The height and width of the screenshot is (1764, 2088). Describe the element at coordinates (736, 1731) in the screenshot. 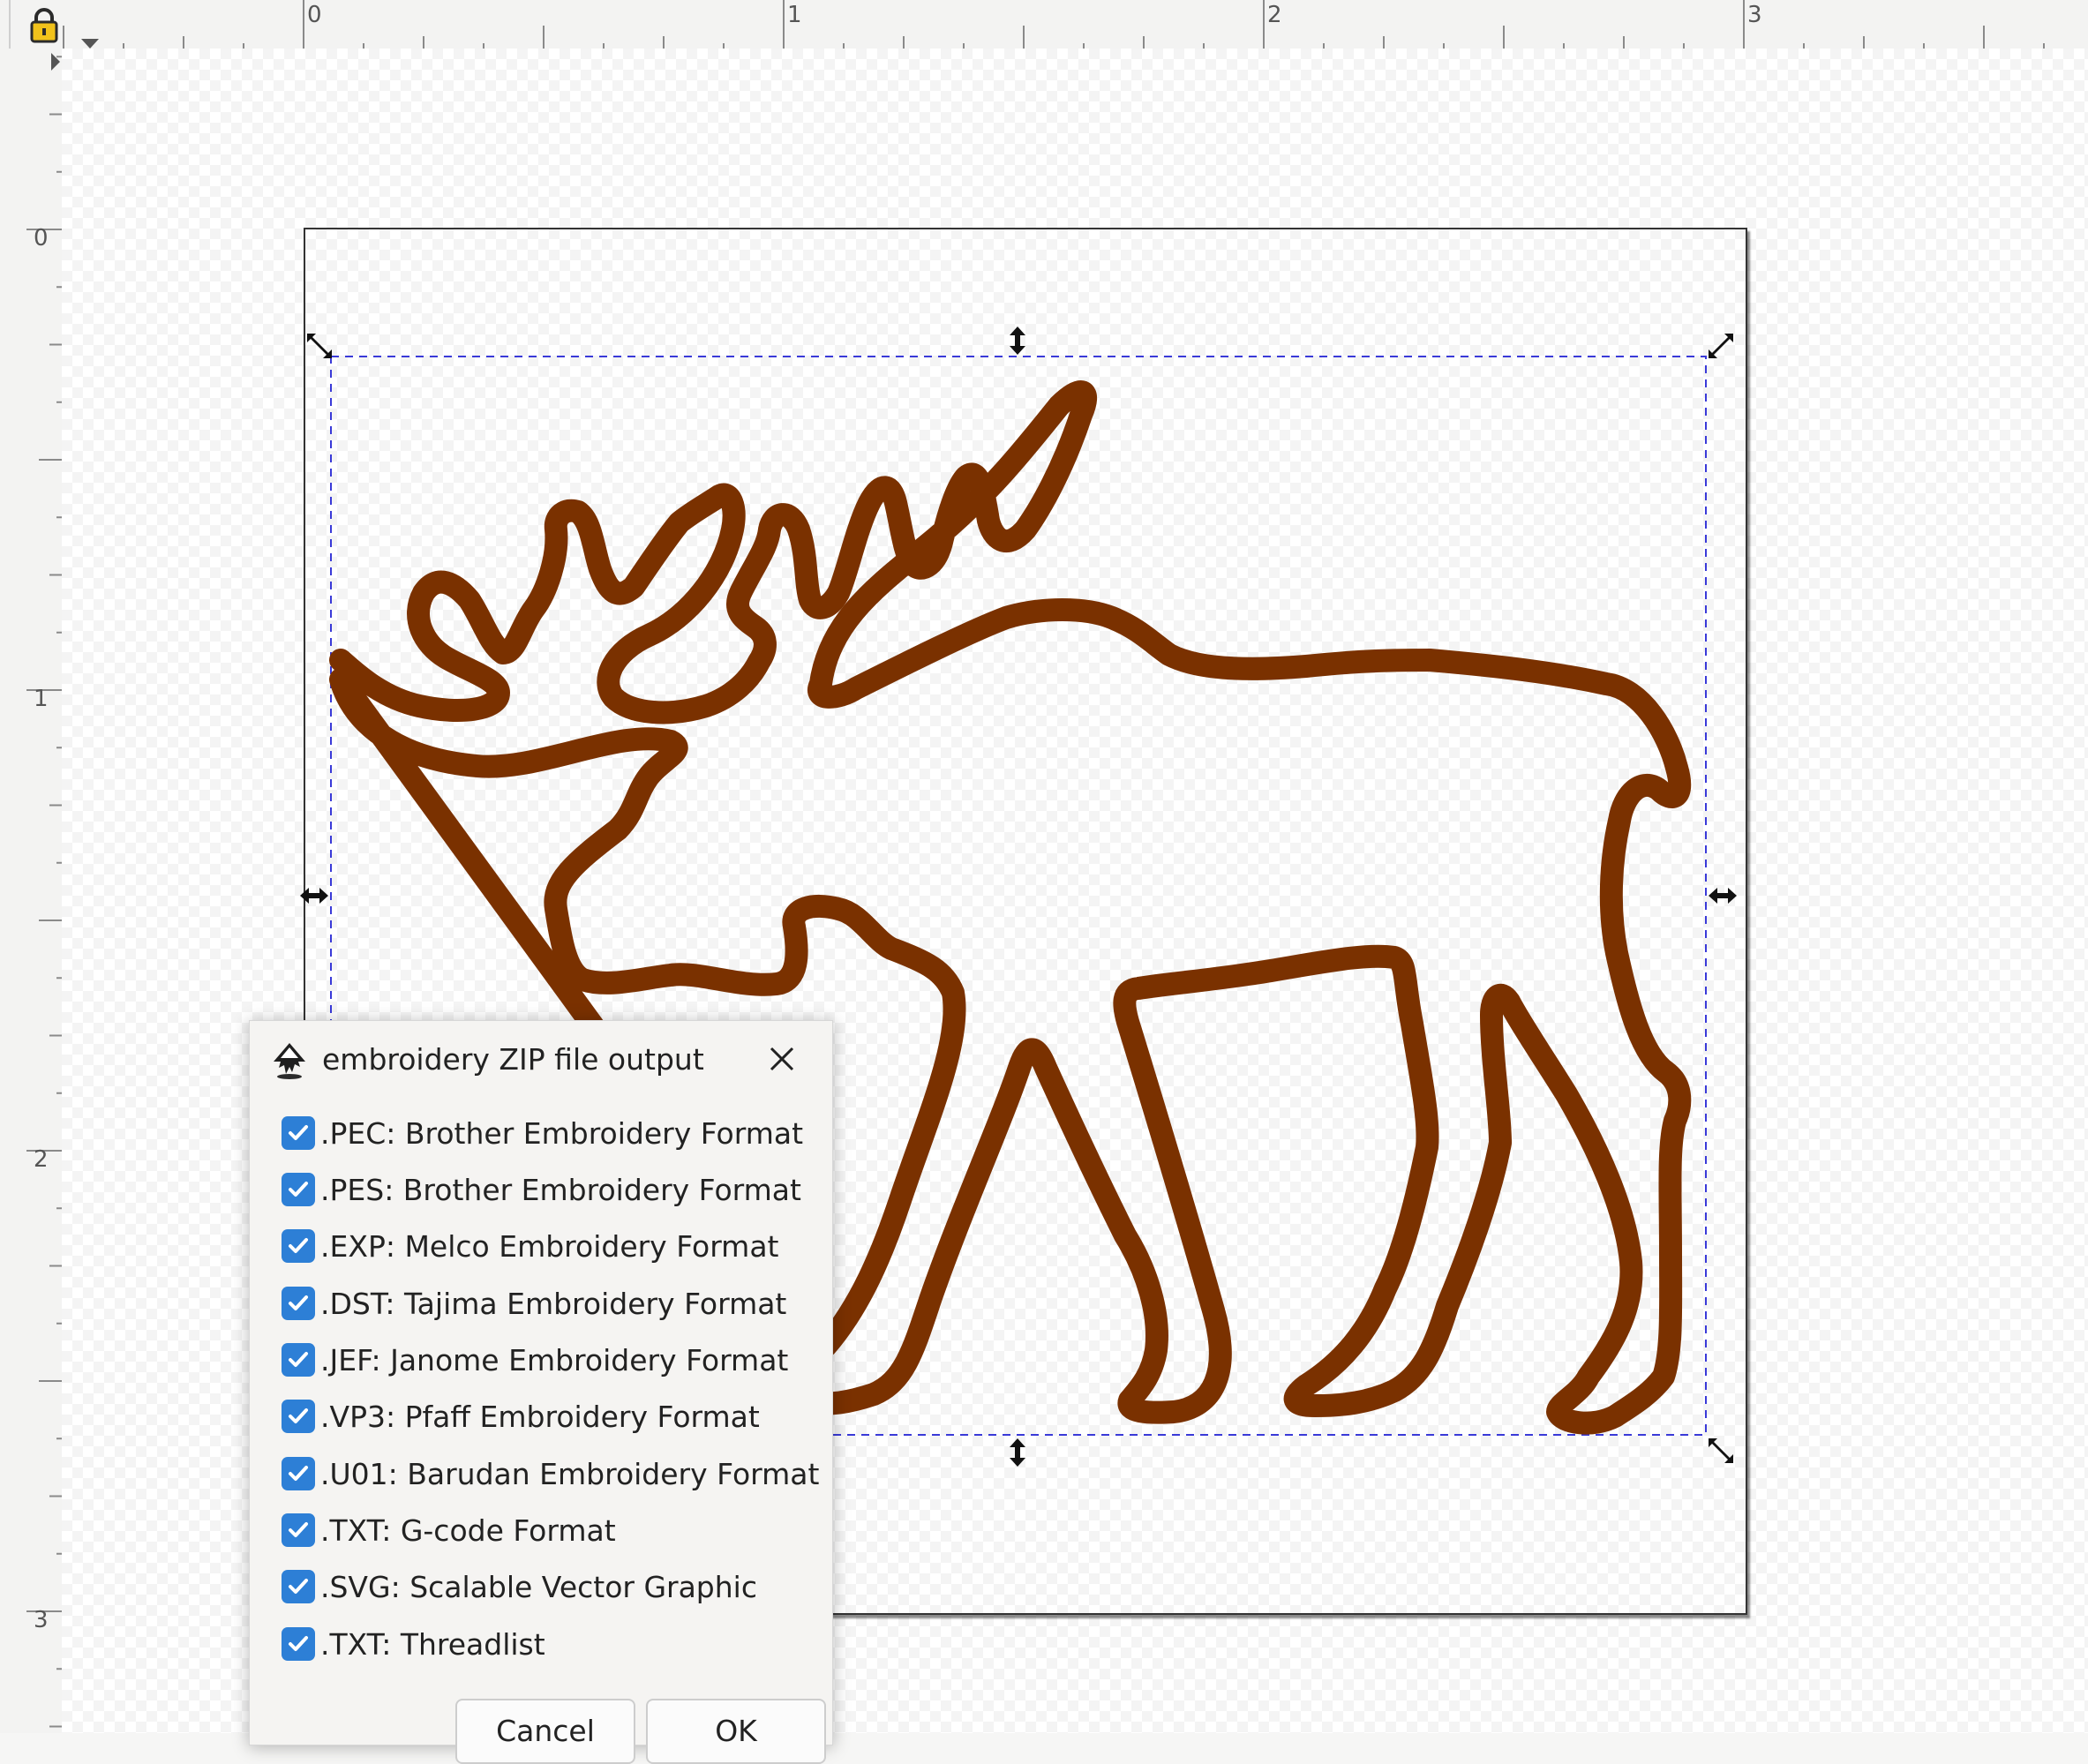

I see `ok-button: OK` at that location.